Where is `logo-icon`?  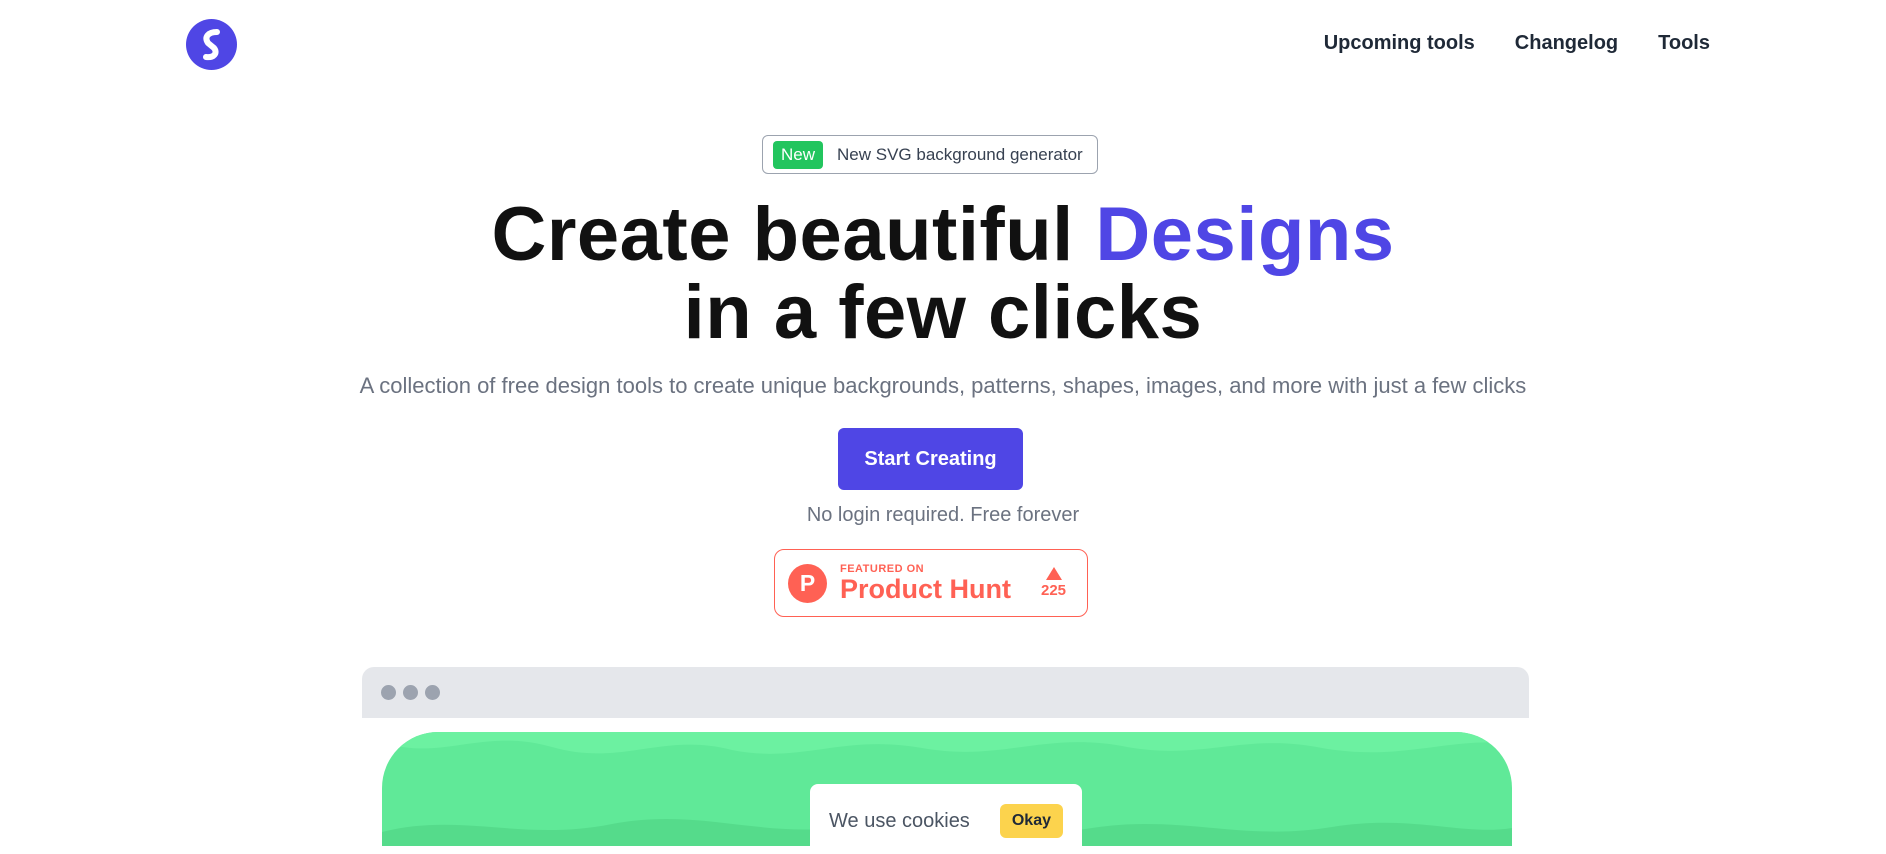 logo-icon is located at coordinates (211, 45).